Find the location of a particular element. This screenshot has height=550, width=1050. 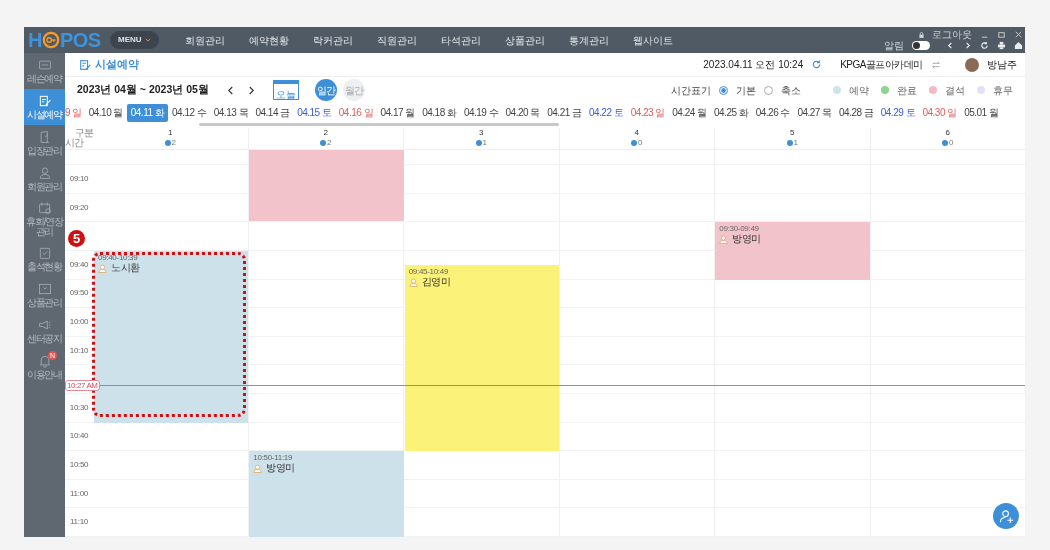

chevron-right-icon is located at coordinates (251, 90).